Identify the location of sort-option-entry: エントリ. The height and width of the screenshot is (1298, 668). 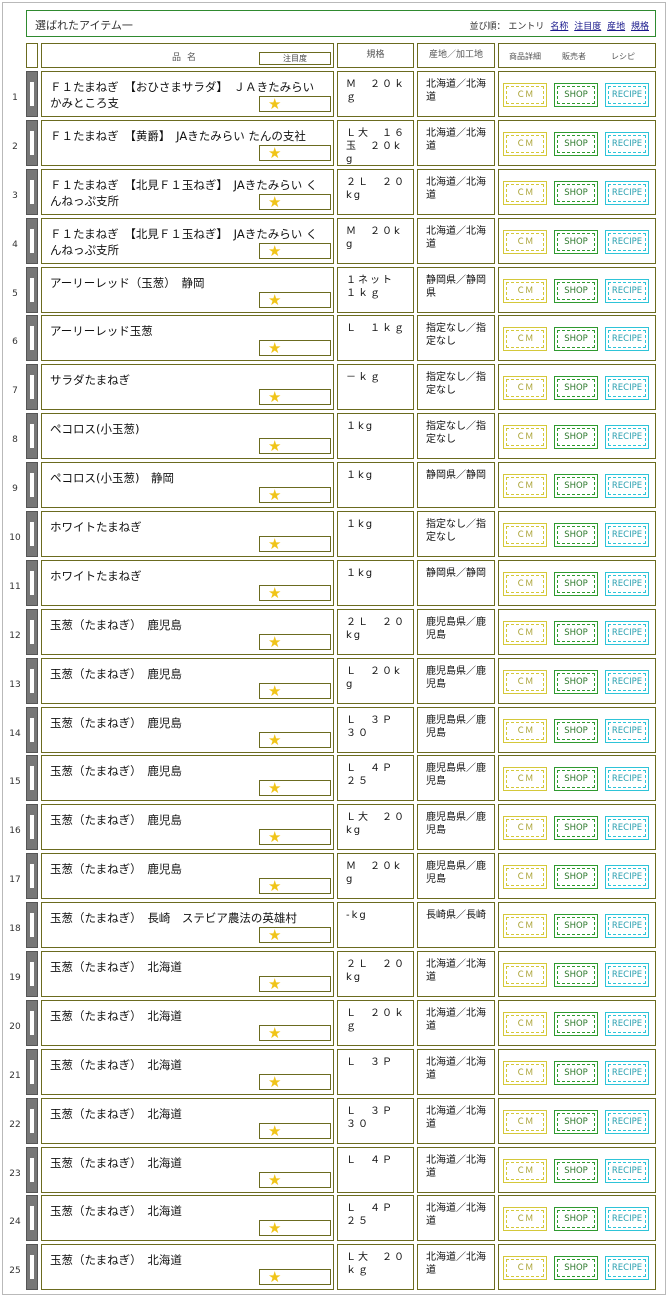
(526, 27).